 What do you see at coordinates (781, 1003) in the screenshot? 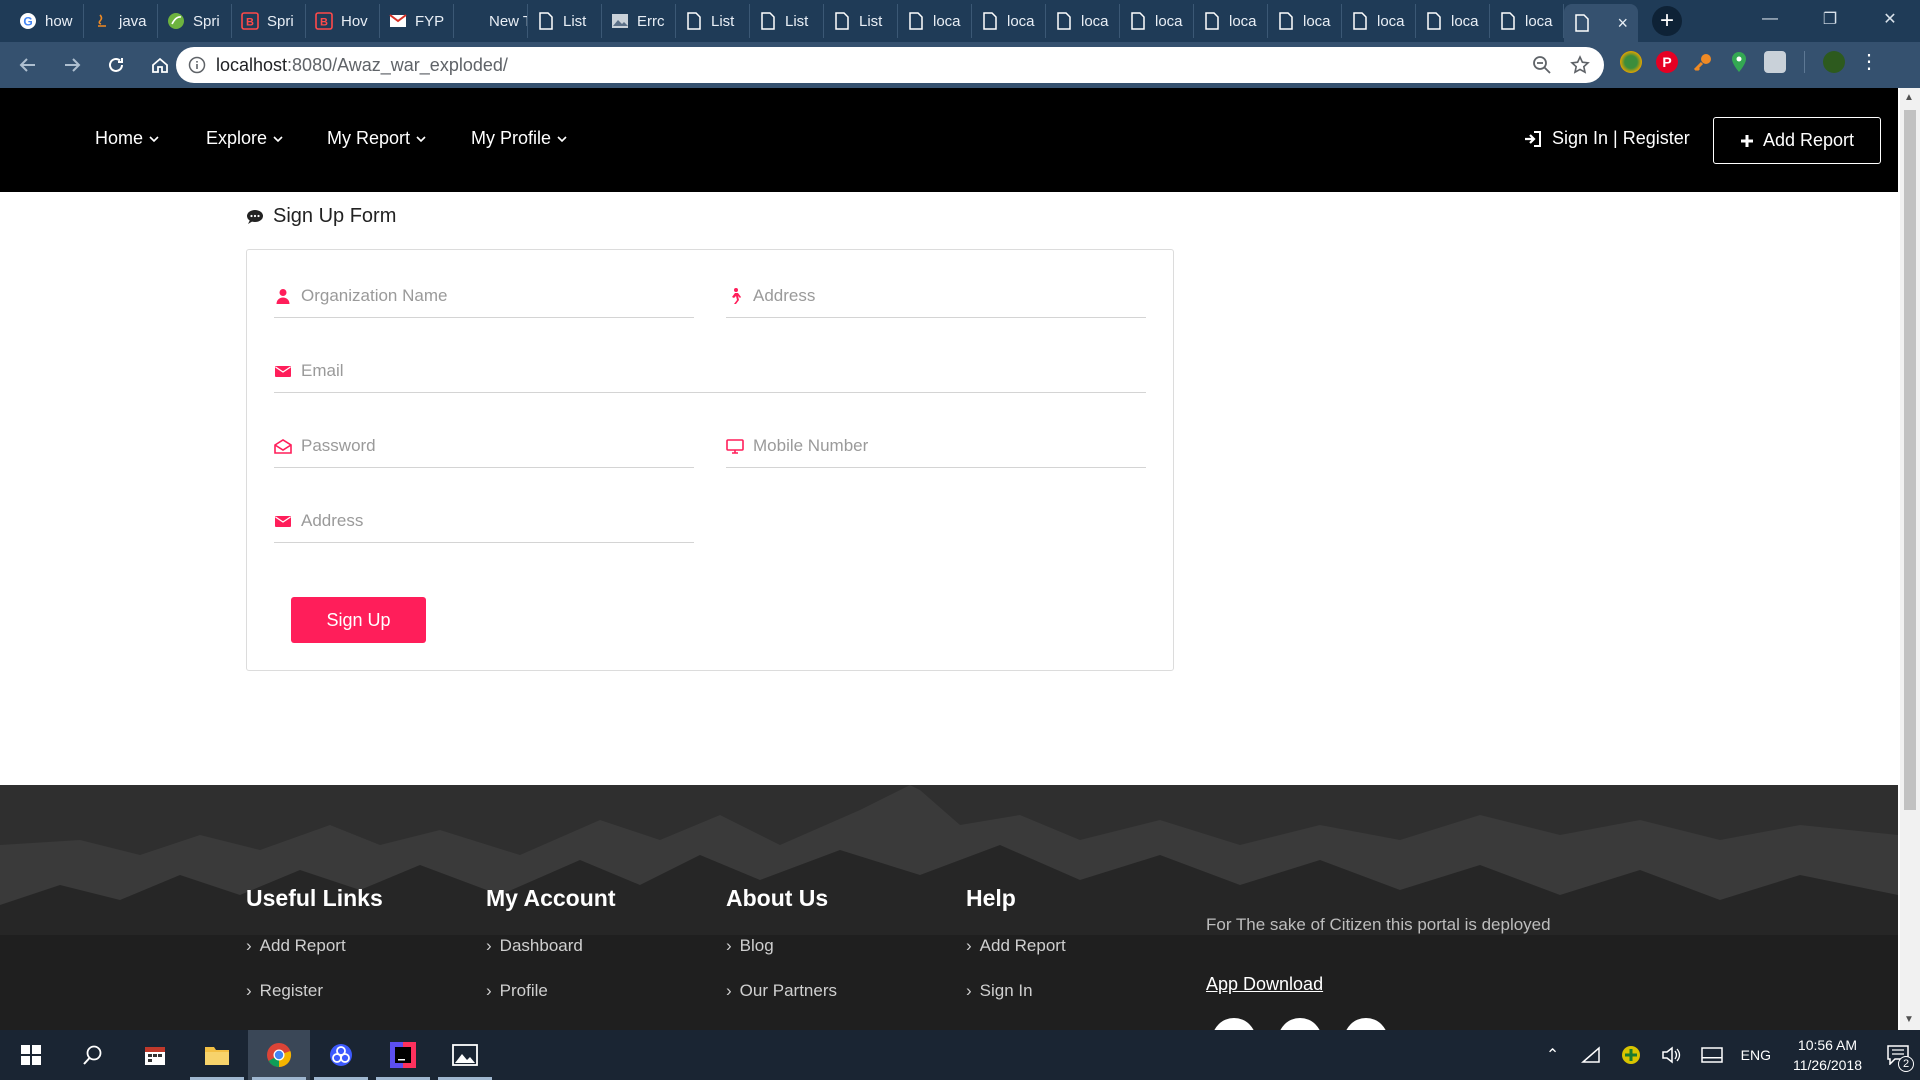
I see `footer-link: › Our Partners` at bounding box center [781, 1003].